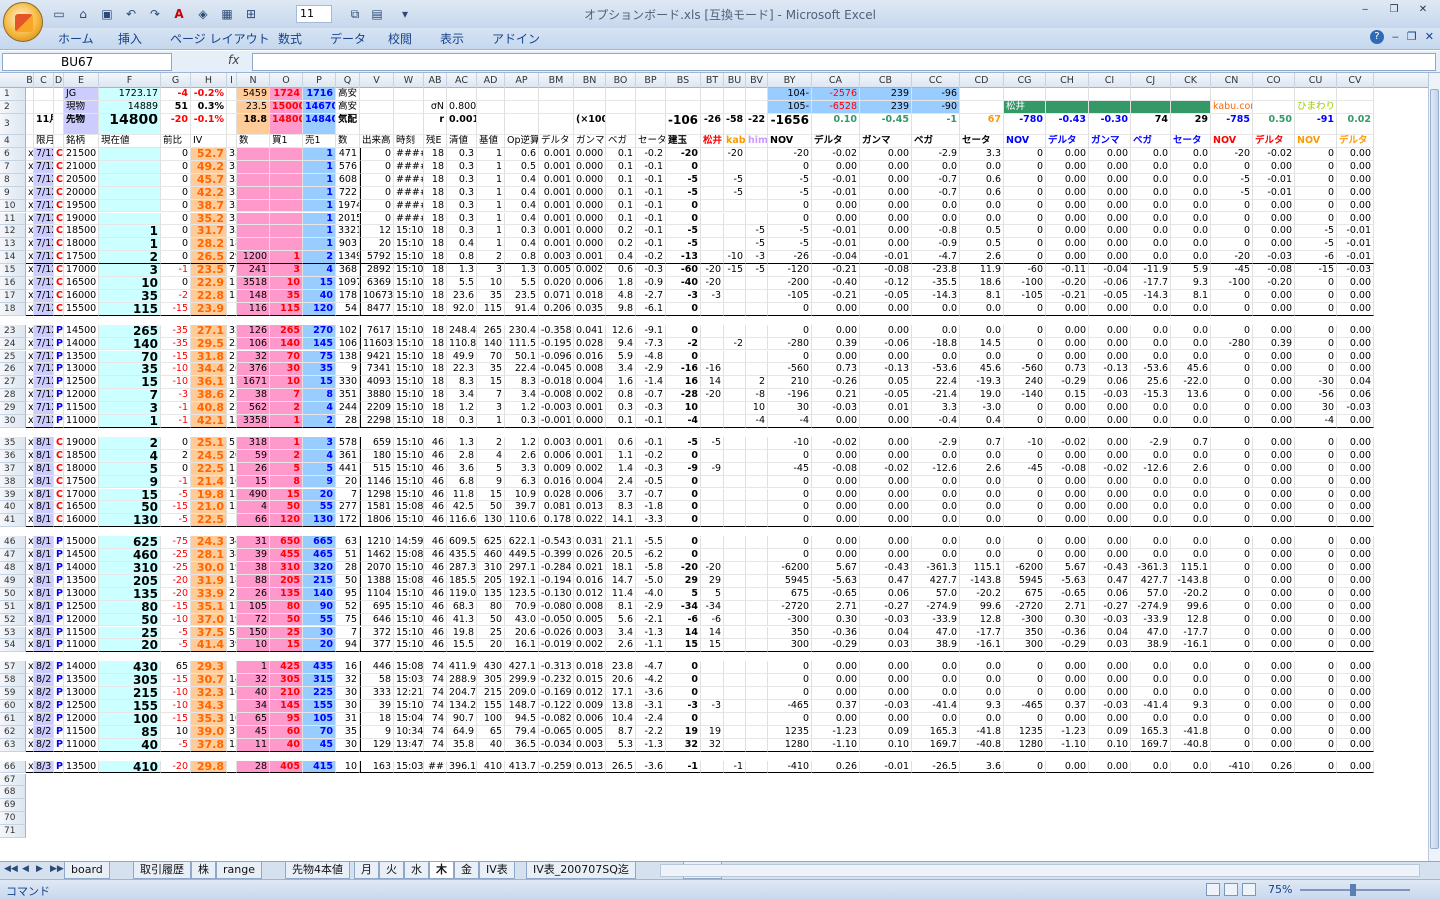  I want to click on cell: -0.5, so click(651, 482).